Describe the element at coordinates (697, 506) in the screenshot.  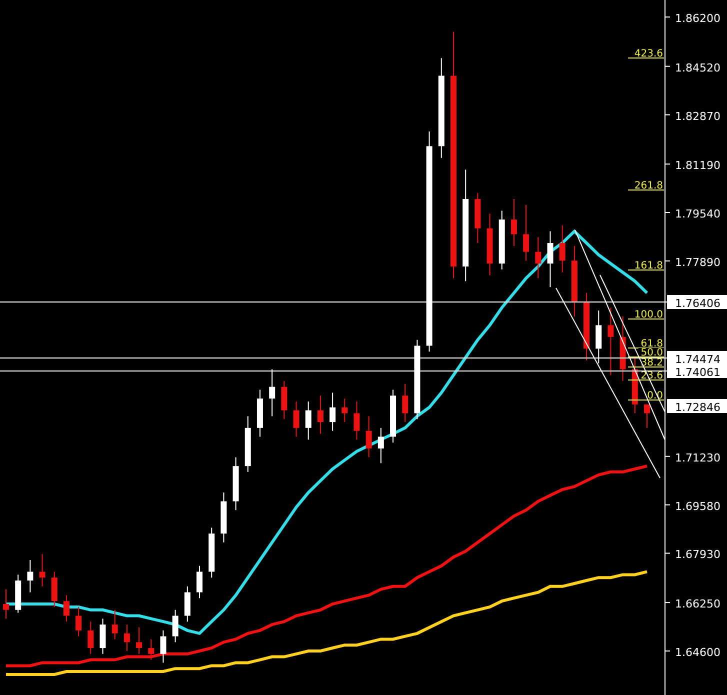
I see `price-label: 1.69580` at that location.